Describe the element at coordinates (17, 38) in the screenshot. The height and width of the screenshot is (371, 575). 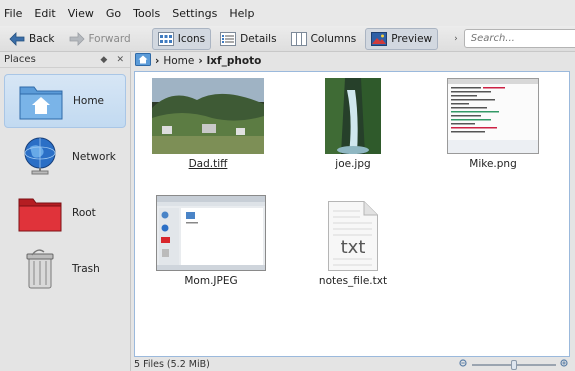
I see `back-arrow-icon` at that location.